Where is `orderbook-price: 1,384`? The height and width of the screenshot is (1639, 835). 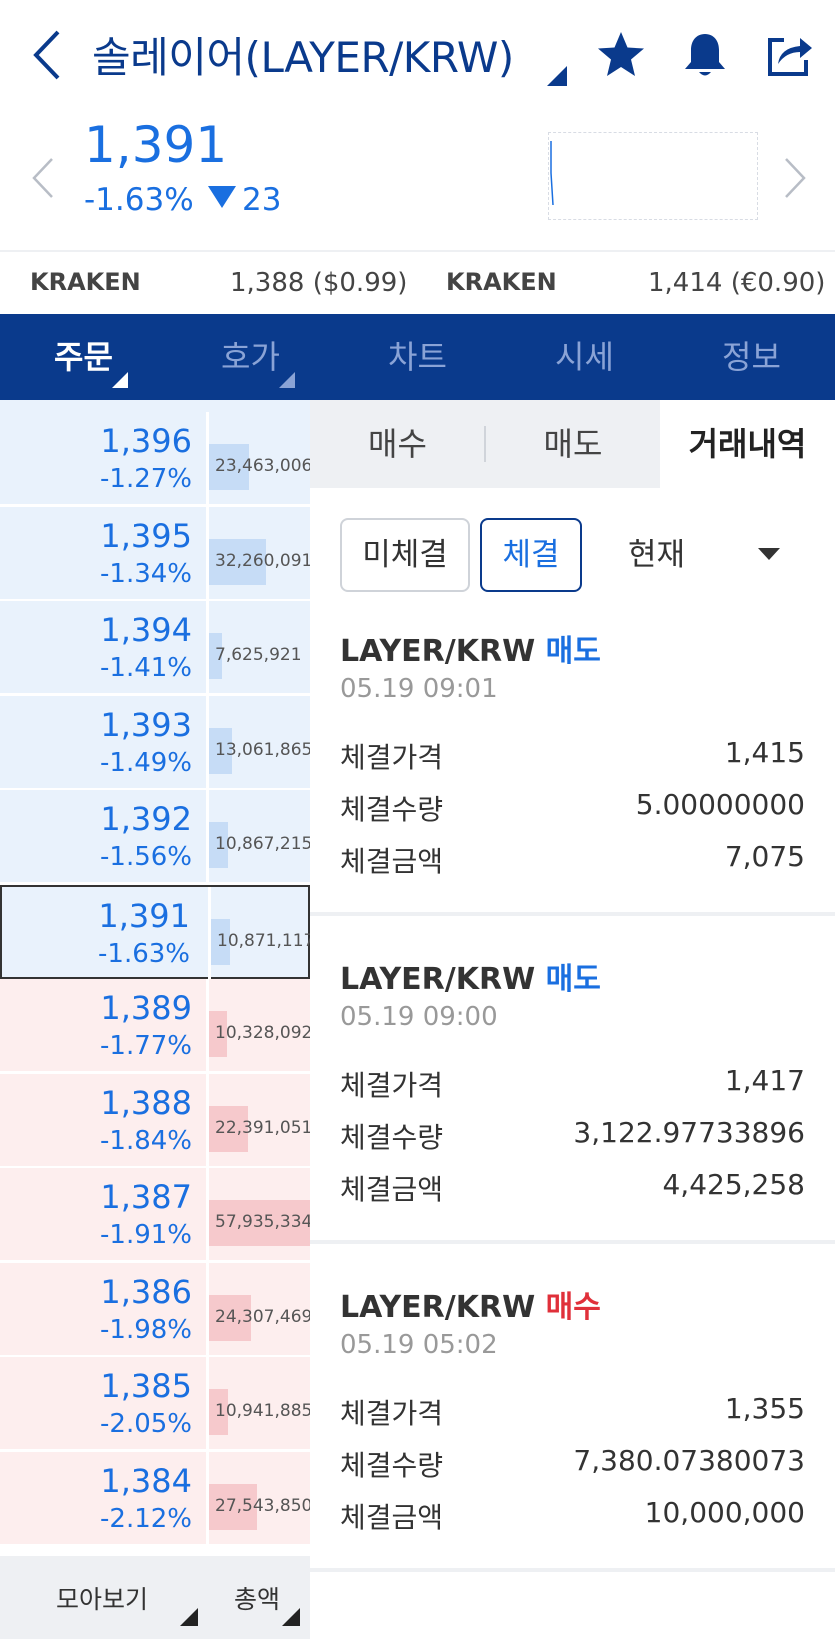 orderbook-price: 1,384 is located at coordinates (146, 1480).